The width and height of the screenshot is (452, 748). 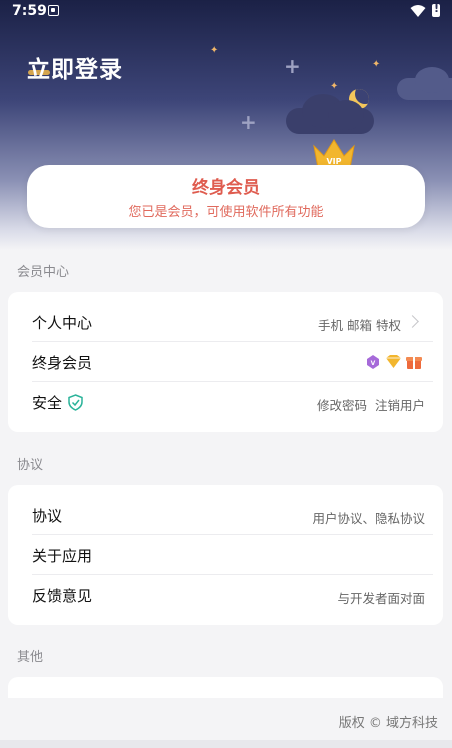 I want to click on row-personal-center: 个人中心 手机 邮箱 特权, so click(x=225, y=322).